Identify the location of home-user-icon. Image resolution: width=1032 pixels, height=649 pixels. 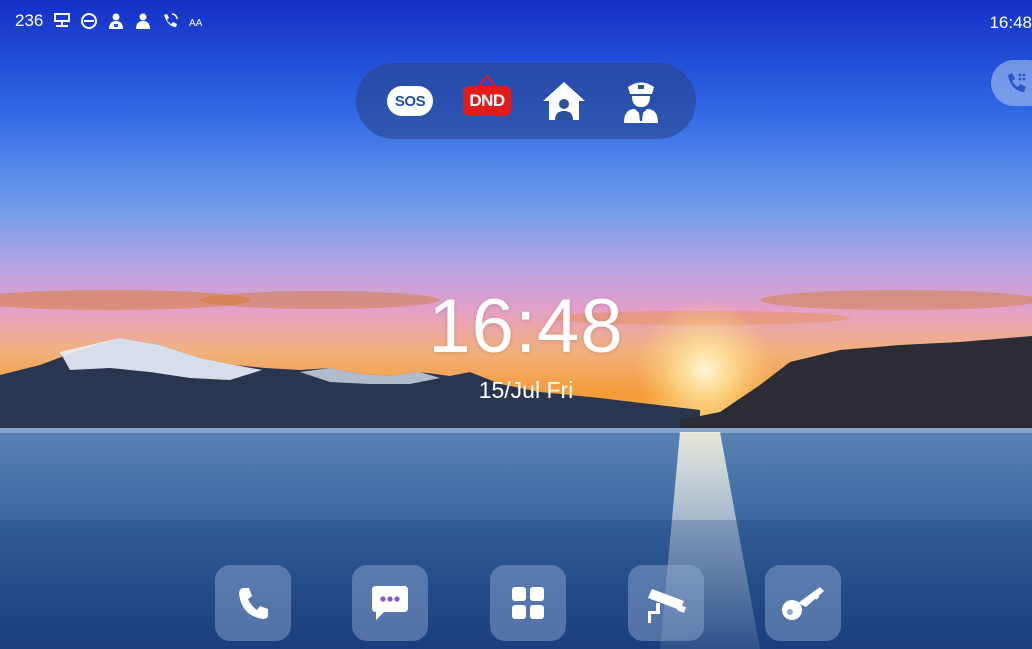
(564, 101).